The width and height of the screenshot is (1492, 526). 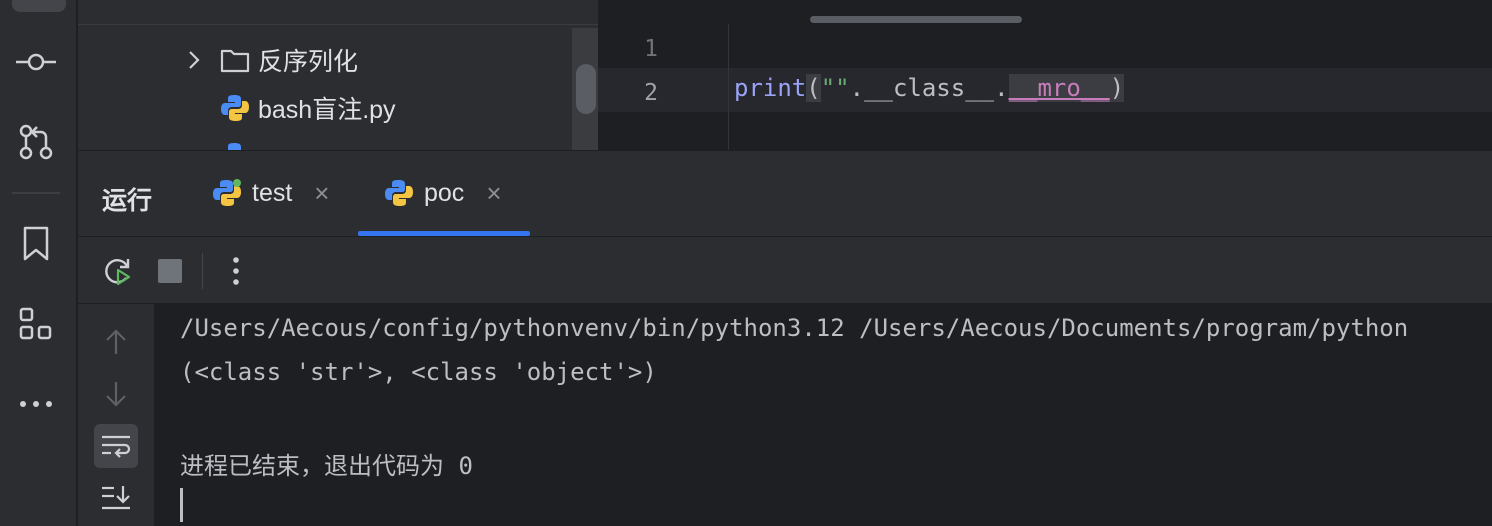 I want to click on code-token-function: print, so click(x=770, y=88).